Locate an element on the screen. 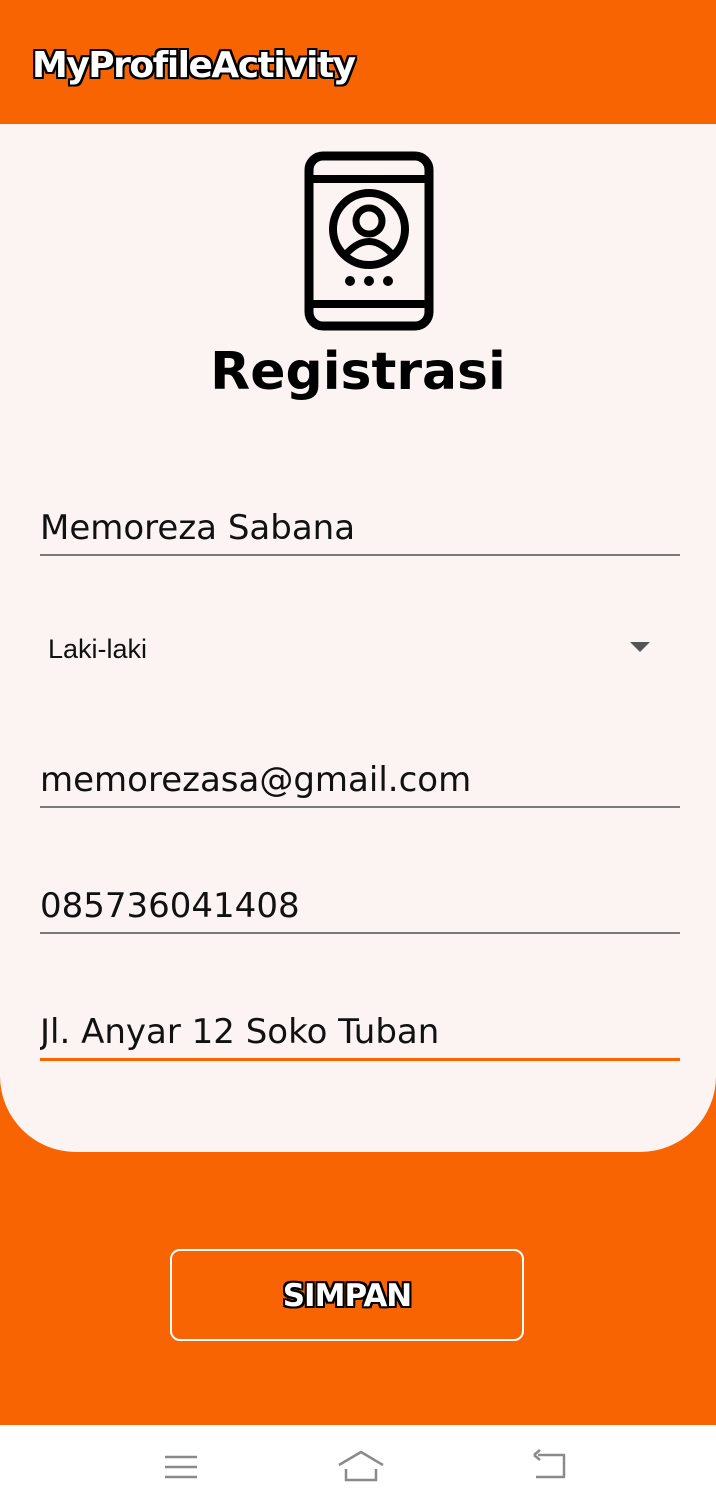 Image resolution: width=716 pixels, height=1508 pixels. phone-field is located at coordinates (360, 907).